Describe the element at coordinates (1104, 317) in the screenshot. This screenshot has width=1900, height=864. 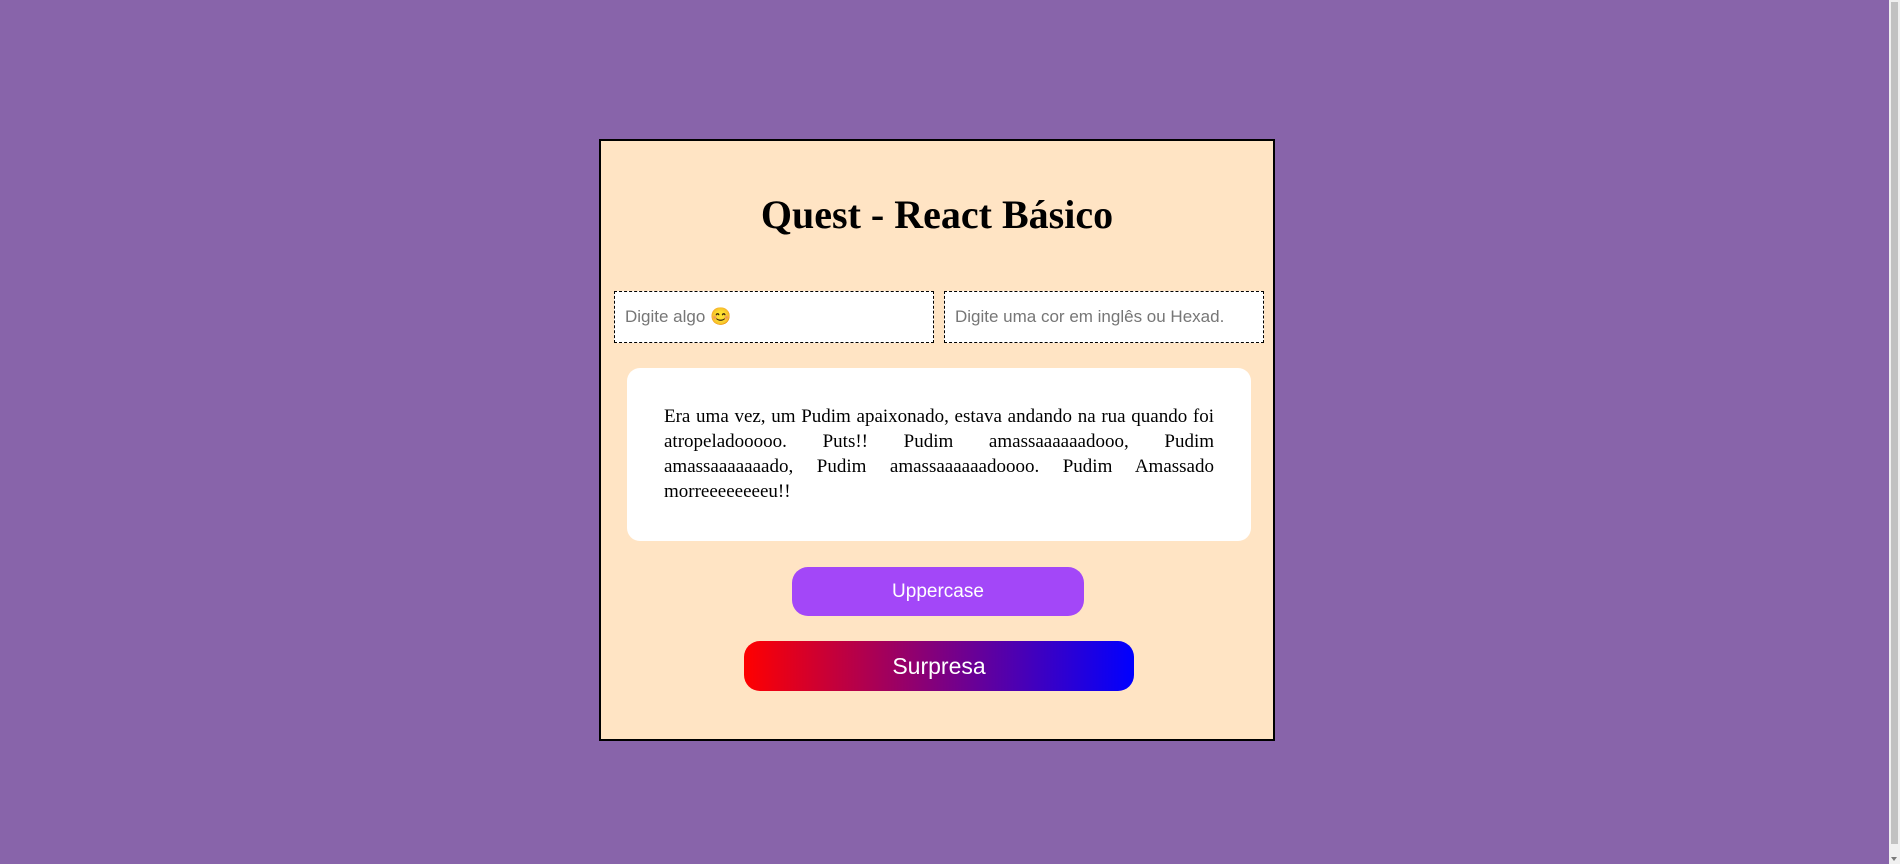
I see `color-input` at that location.